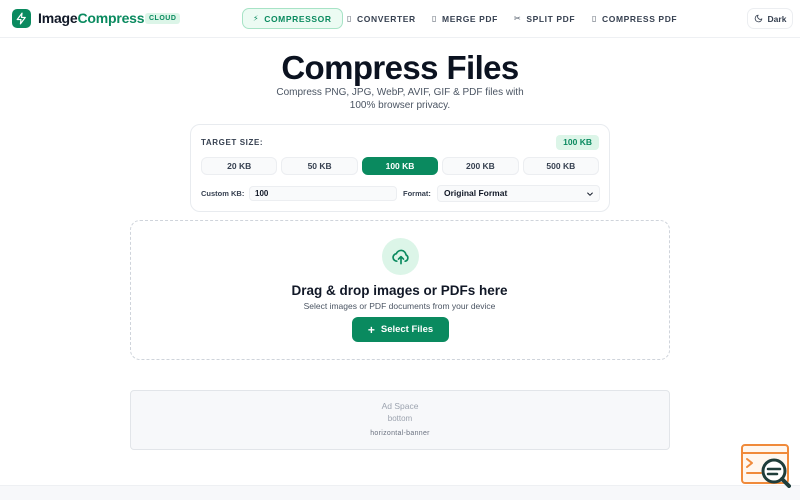 The width and height of the screenshot is (800, 500). I want to click on moon-icon, so click(758, 18).